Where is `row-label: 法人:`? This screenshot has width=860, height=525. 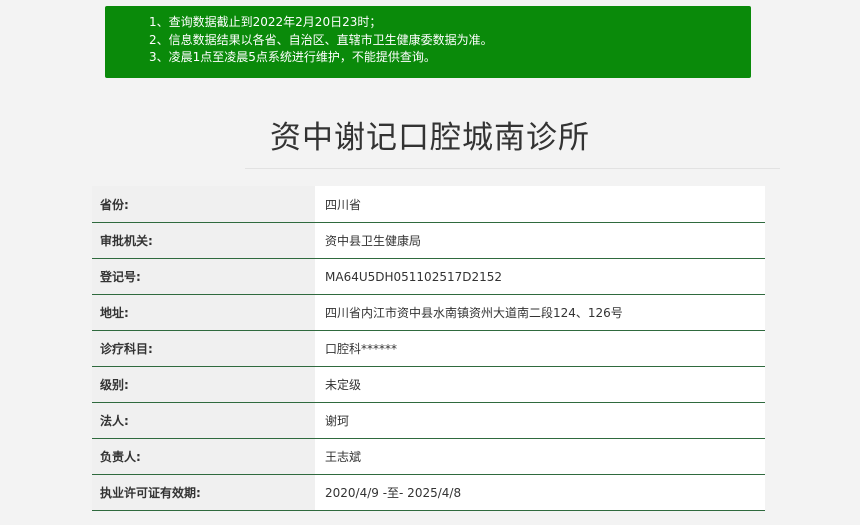
row-label: 法人: is located at coordinates (203, 420).